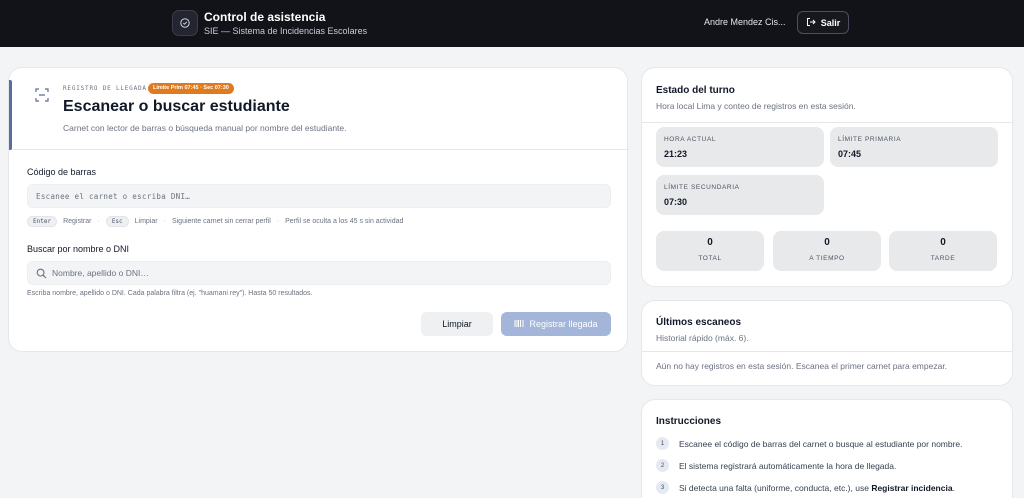  I want to click on stat-tarde-label: TARDE, so click(943, 258).